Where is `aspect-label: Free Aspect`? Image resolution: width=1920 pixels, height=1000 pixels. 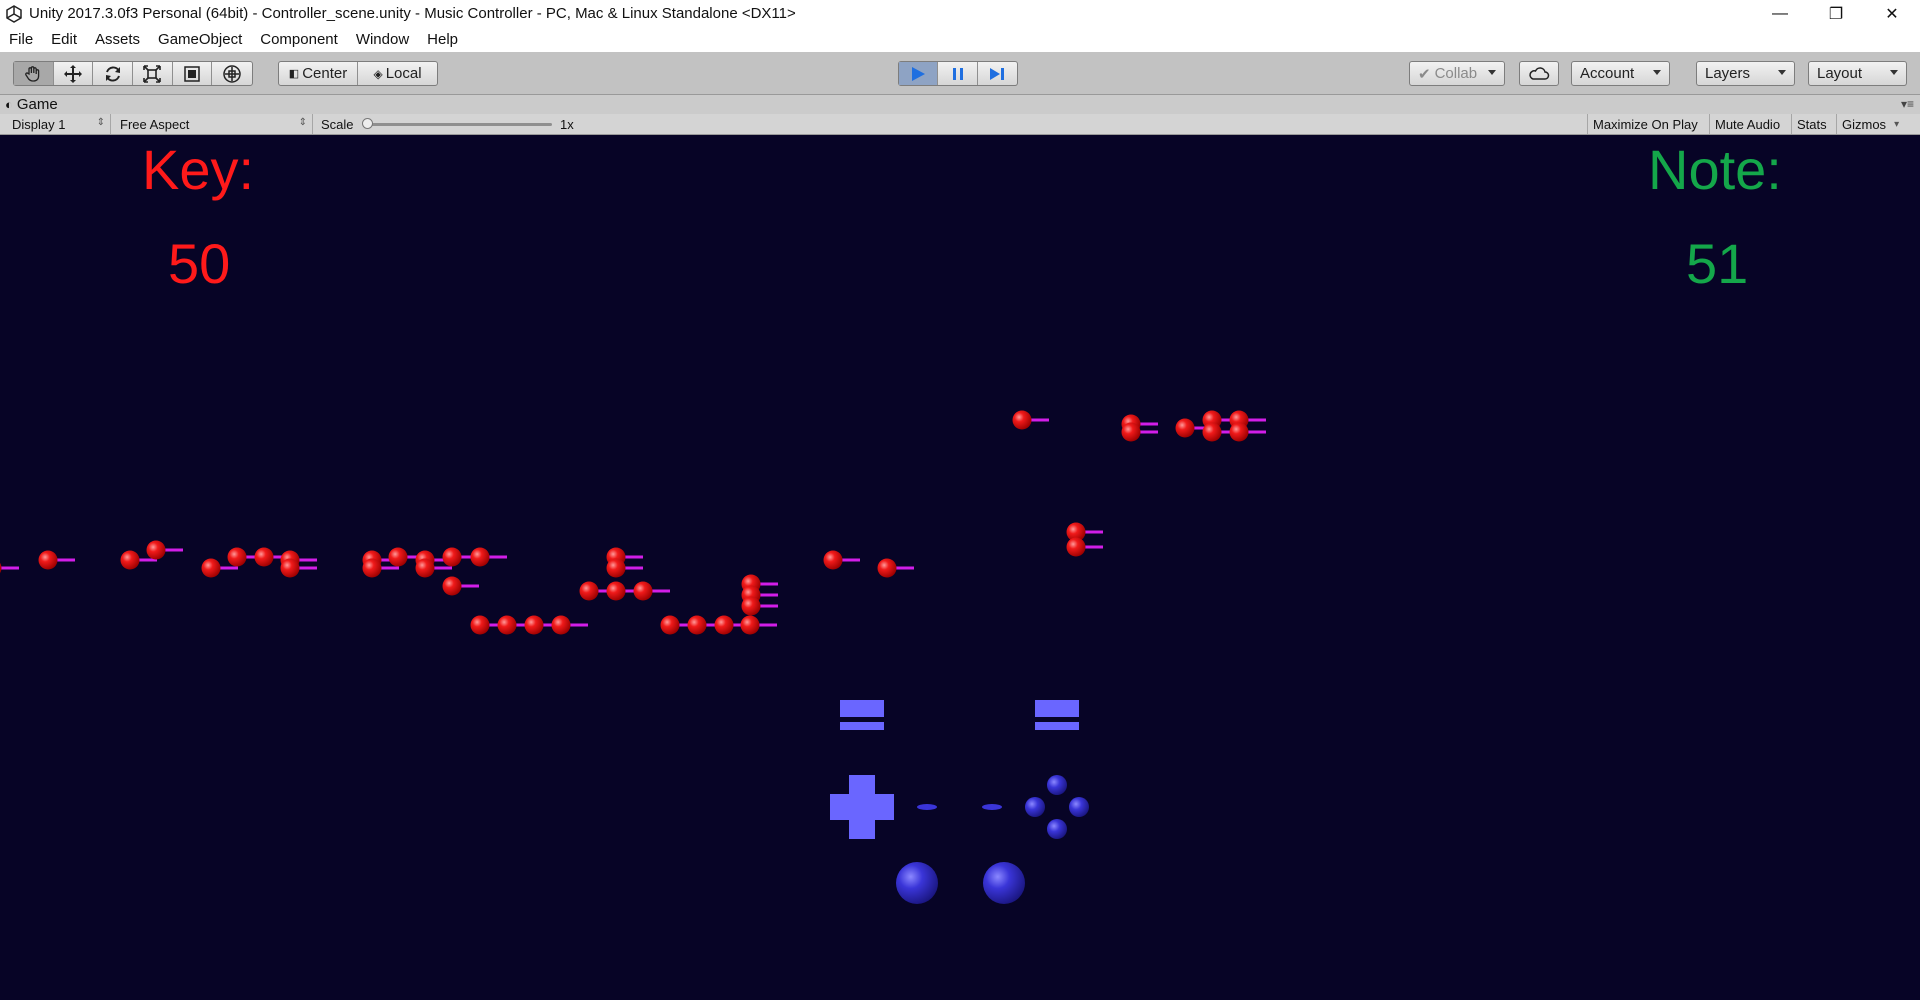
aspect-label: Free Aspect is located at coordinates (155, 124).